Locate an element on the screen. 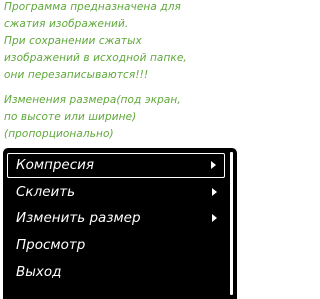 The width and height of the screenshot is (320, 299). menu-item-resize: Изменить размер is located at coordinates (116, 218).